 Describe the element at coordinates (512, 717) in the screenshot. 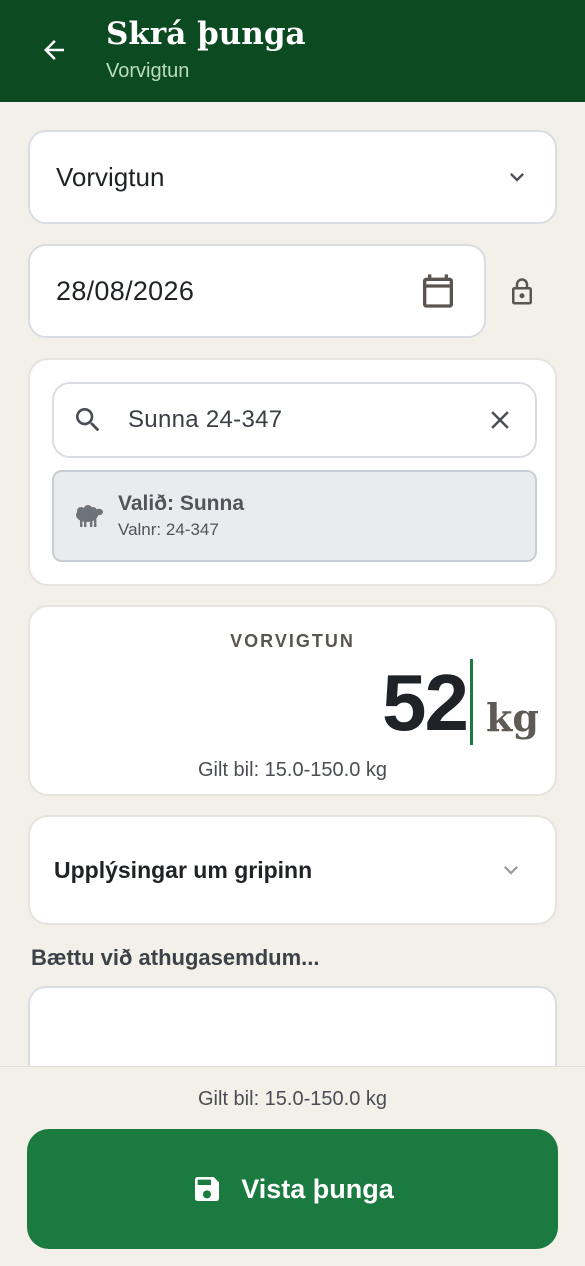

I see `weight-unit: kg` at that location.